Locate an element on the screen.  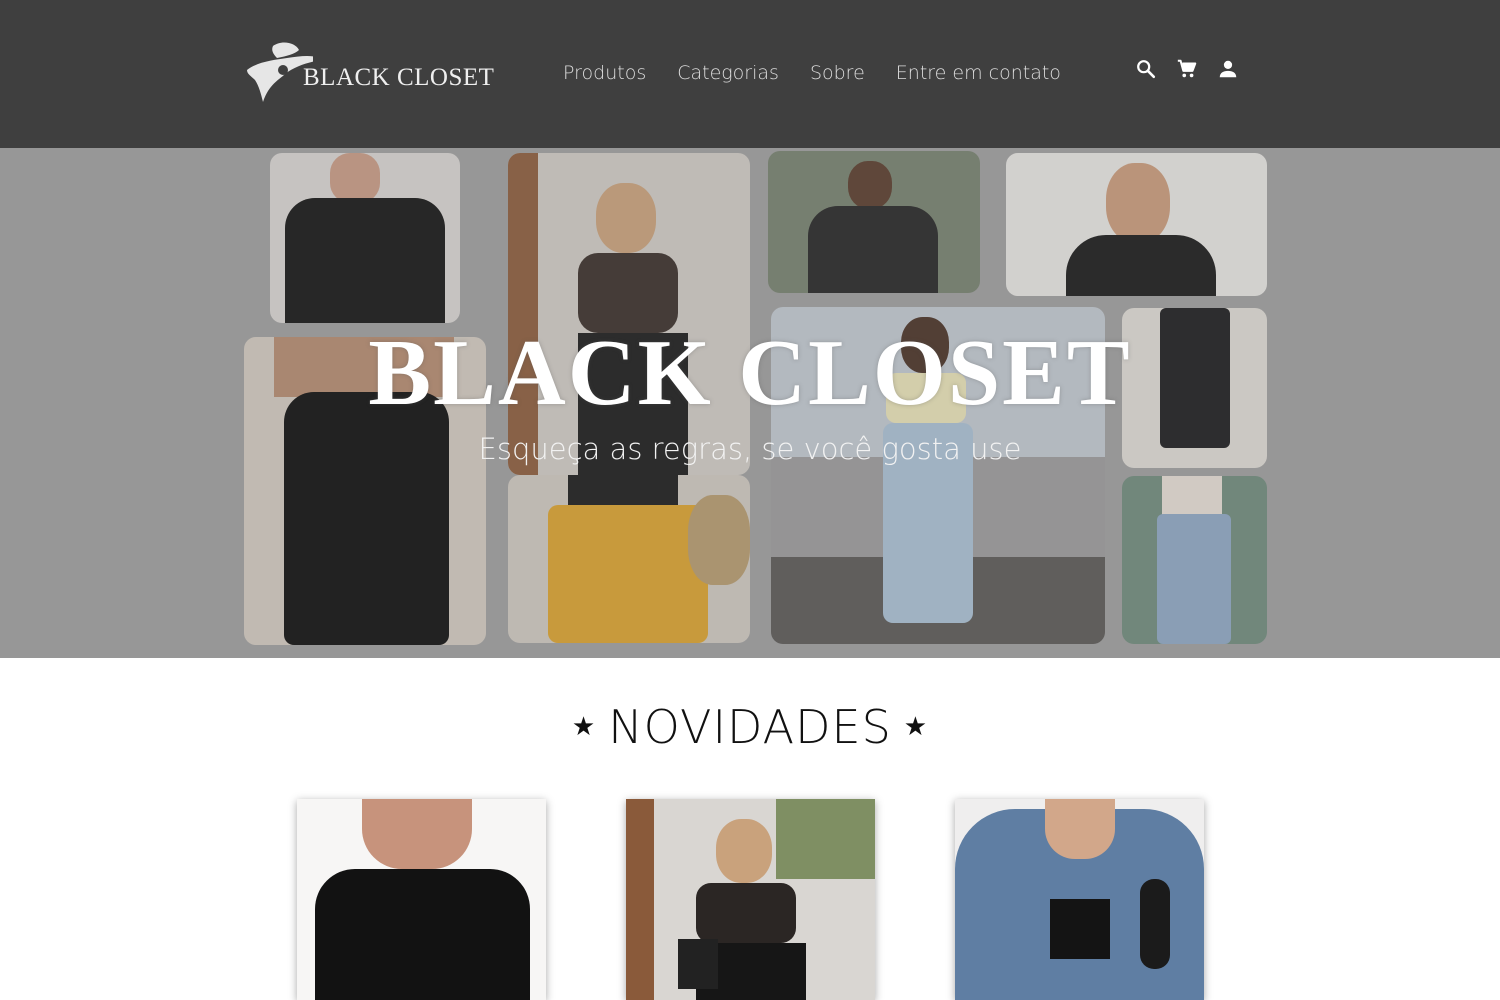
product-card-black-dress is located at coordinates (421, 899).